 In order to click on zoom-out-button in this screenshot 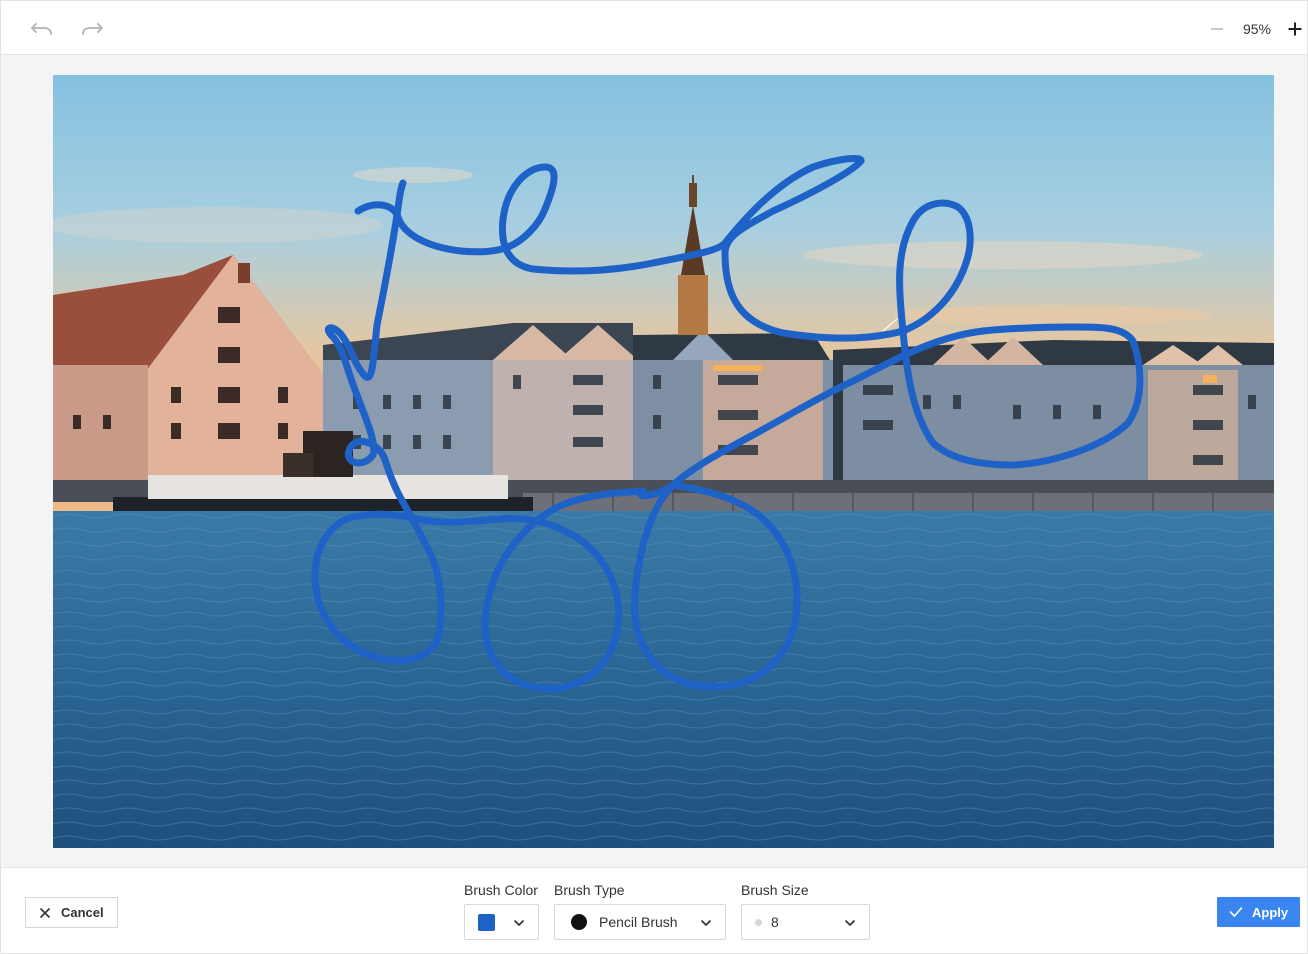, I will do `click(1217, 29)`.